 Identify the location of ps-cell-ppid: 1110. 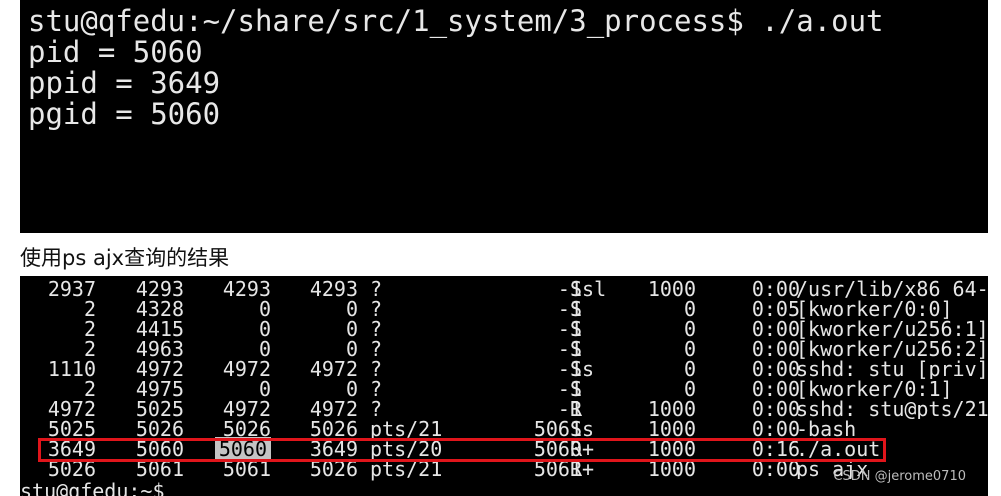
(71, 369).